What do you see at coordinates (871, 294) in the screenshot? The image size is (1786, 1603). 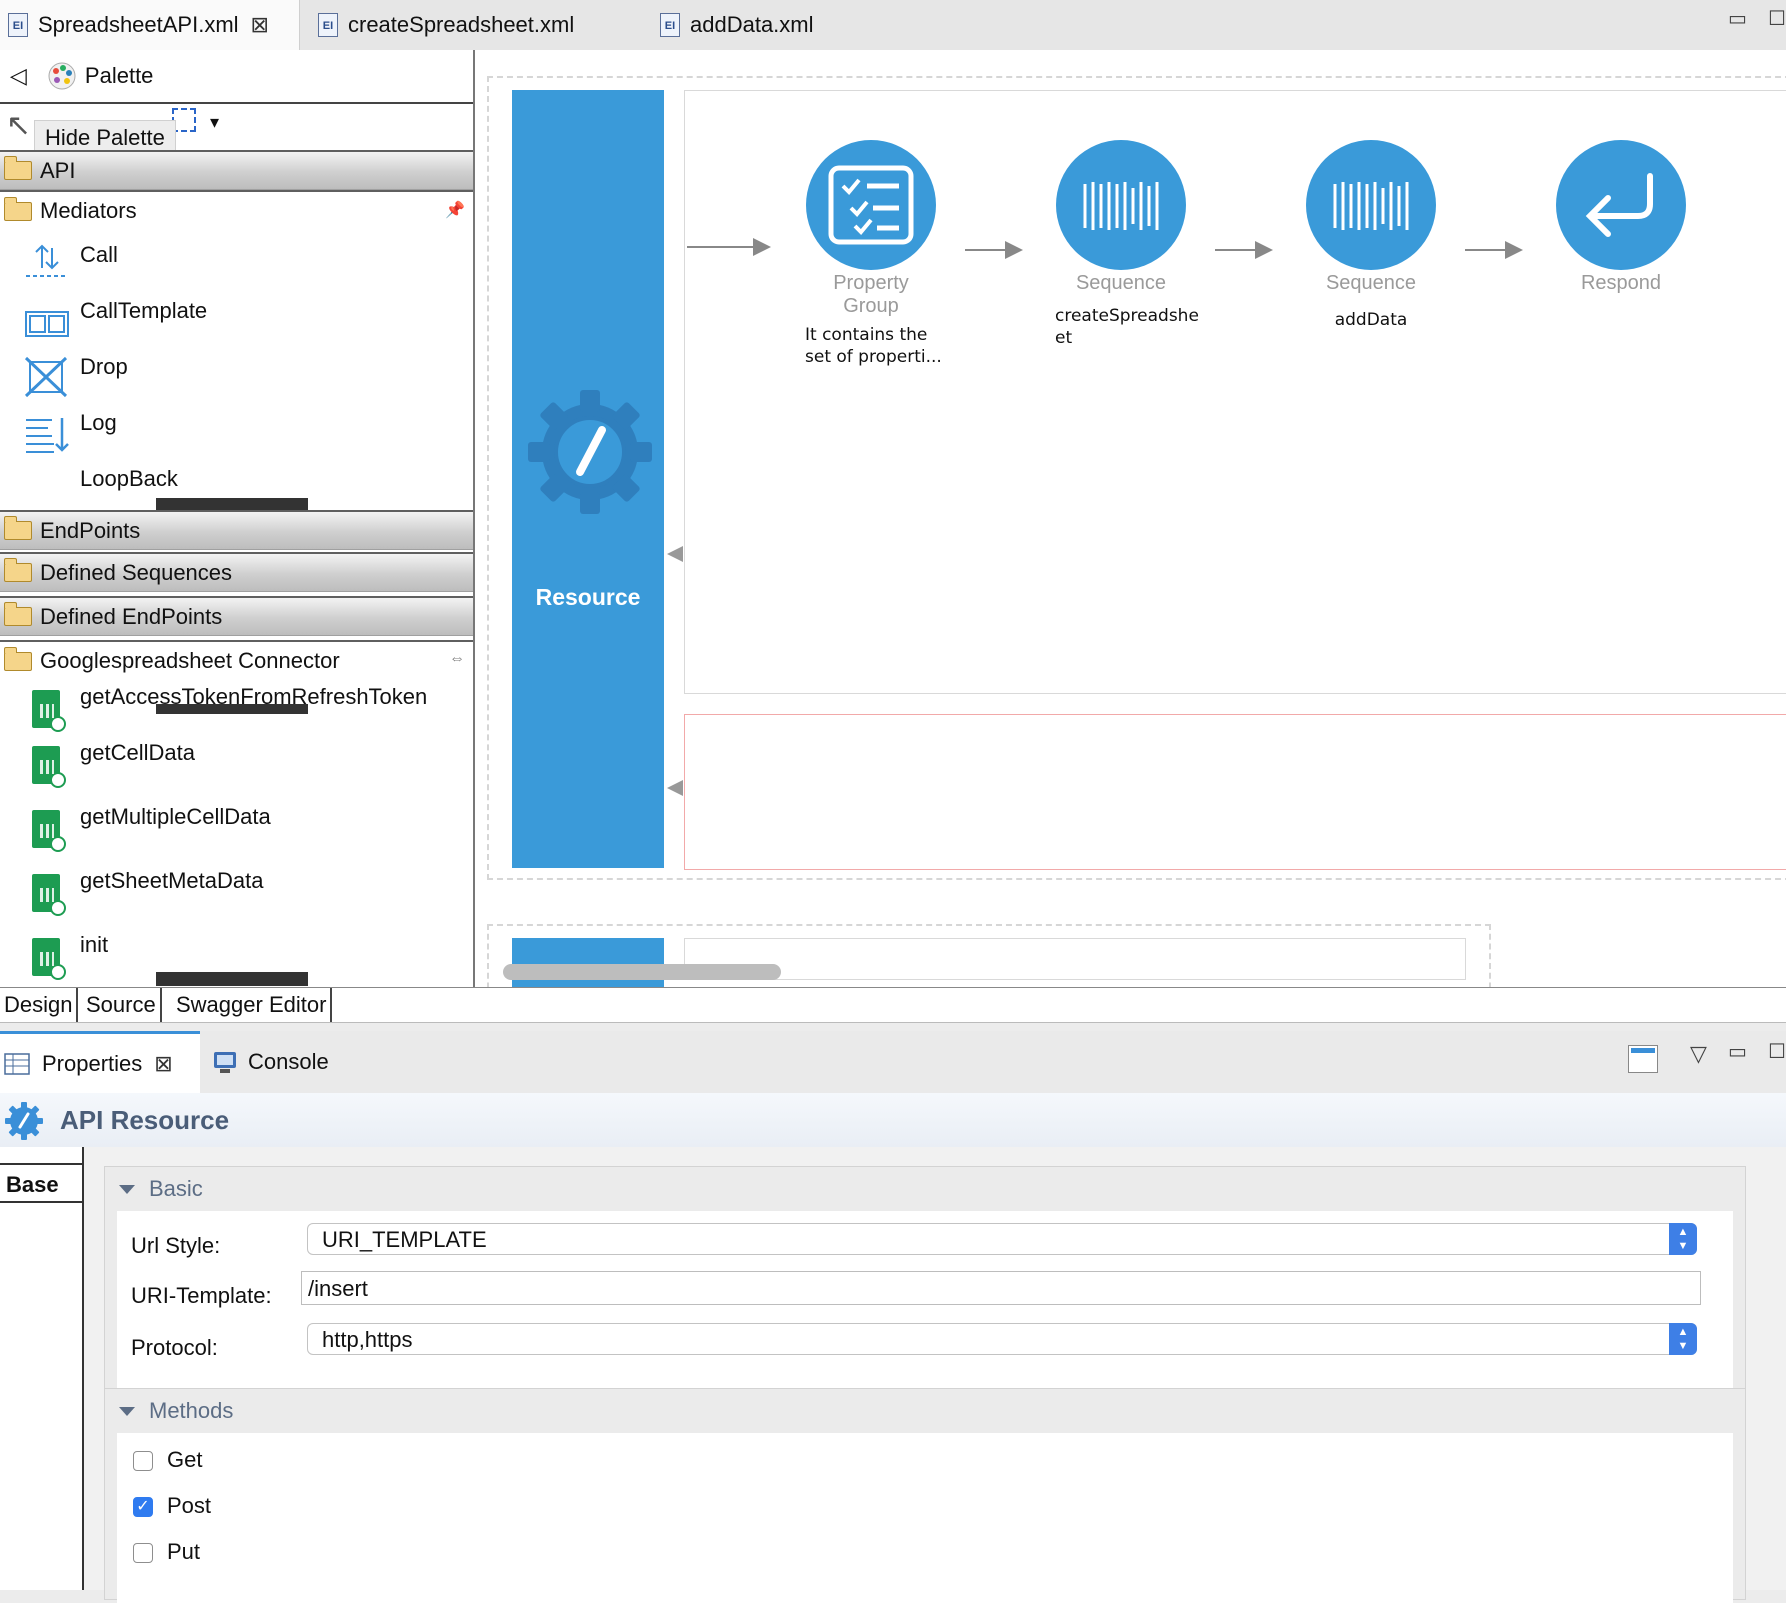 I see `node-type-label: Property Group` at bounding box center [871, 294].